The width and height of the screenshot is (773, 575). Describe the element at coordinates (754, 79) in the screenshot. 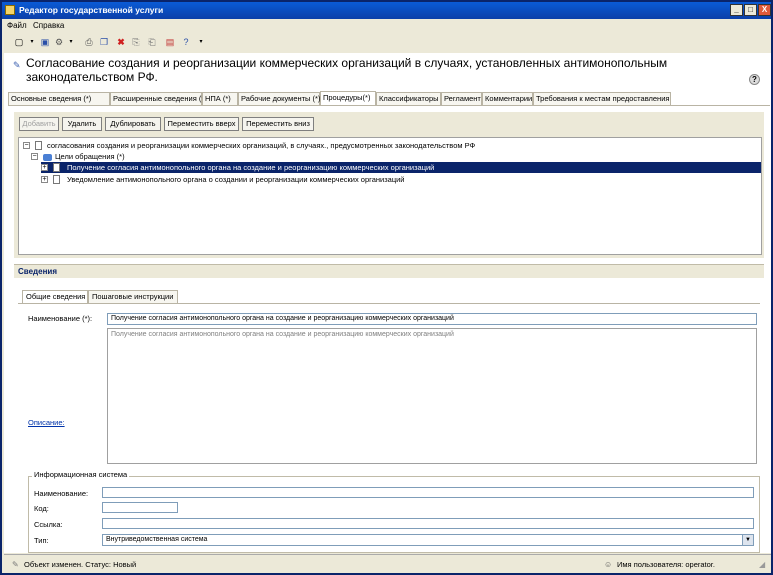

I see `help-circle-icon: ?` at that location.